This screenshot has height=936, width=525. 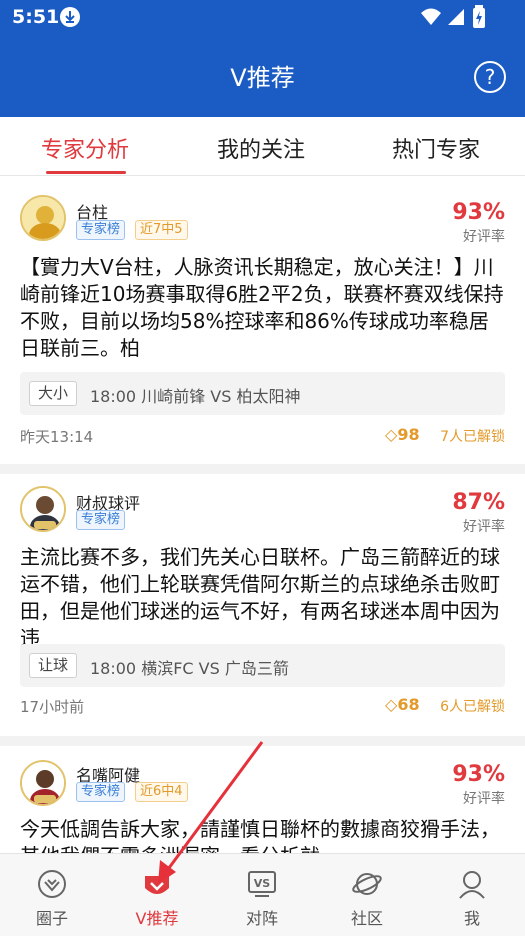 I want to click on bottom-nav: 圈子 V推荐 VS 对阵 社区 我, so click(x=262, y=894).